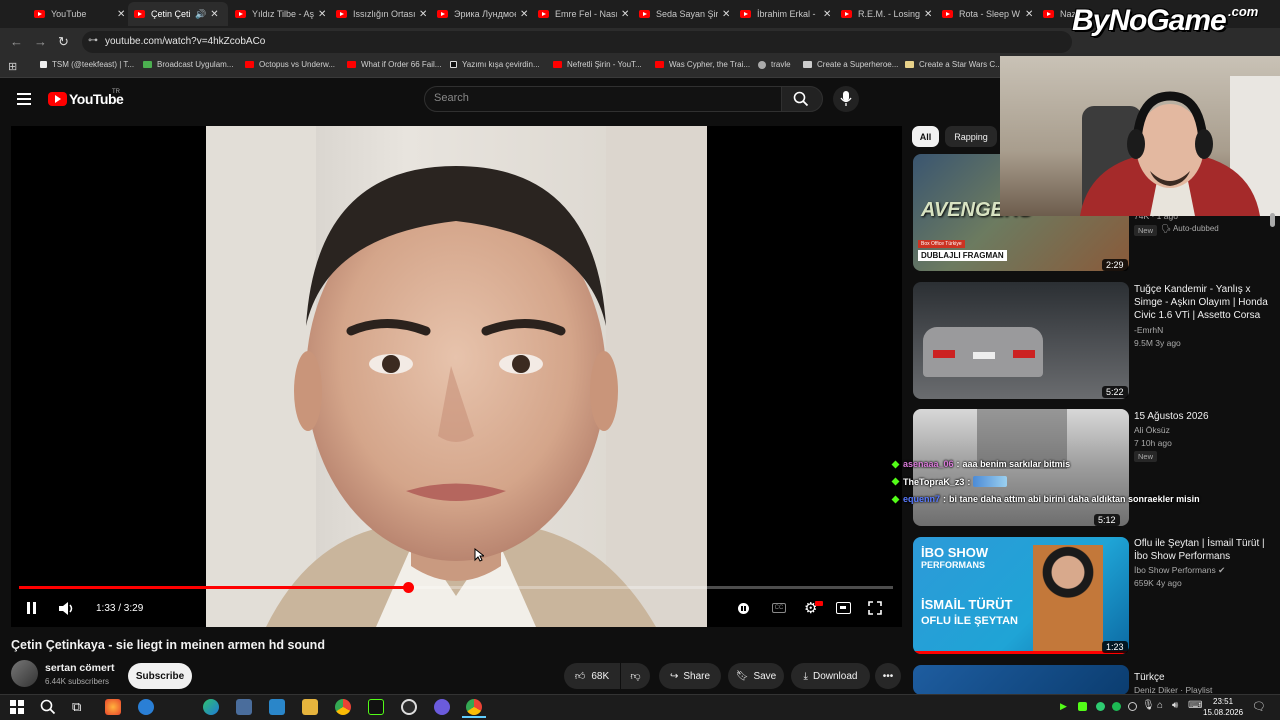 This screenshot has height=720, width=1280. What do you see at coordinates (113, 707) in the screenshot?
I see `firefox-icon` at bounding box center [113, 707].